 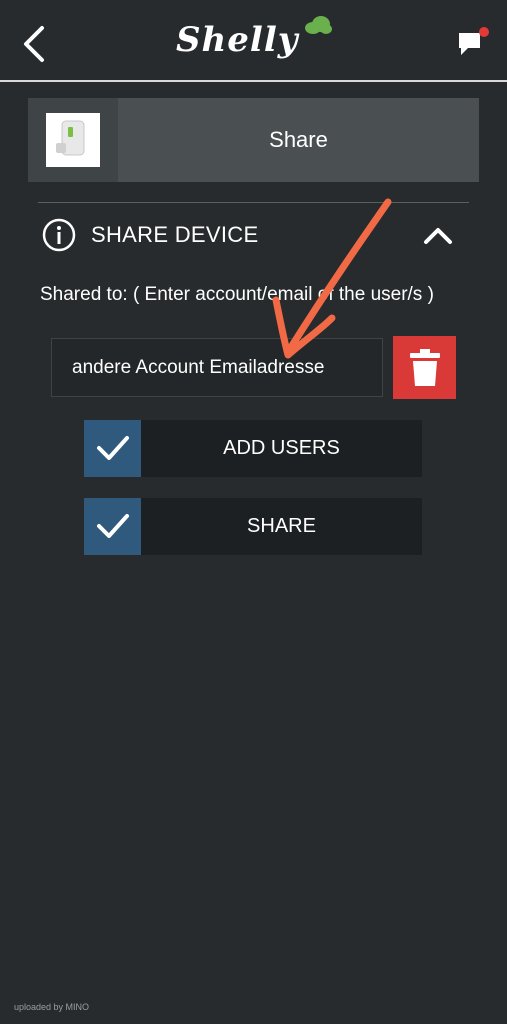 What do you see at coordinates (59, 235) in the screenshot?
I see `info-icon` at bounding box center [59, 235].